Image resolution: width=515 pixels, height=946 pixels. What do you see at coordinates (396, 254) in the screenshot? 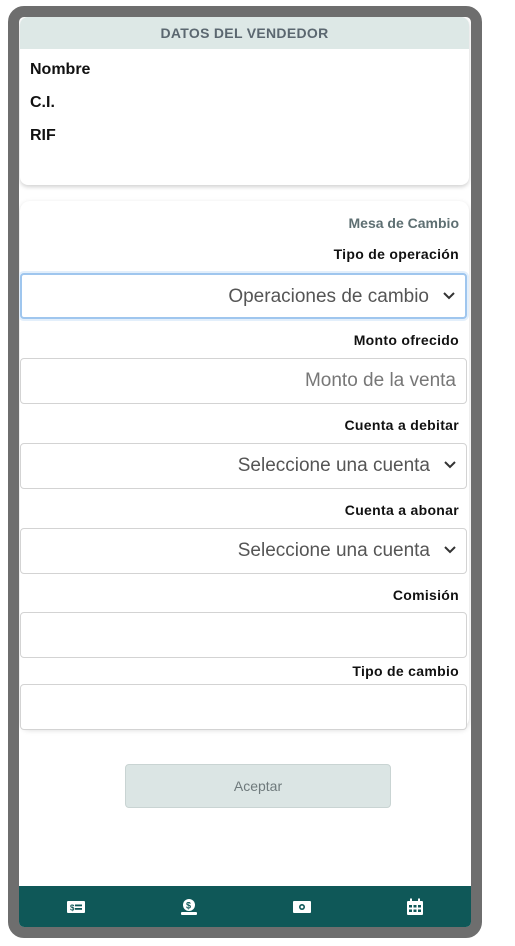
I see `operation-type-label: Tipo de operación` at bounding box center [396, 254].